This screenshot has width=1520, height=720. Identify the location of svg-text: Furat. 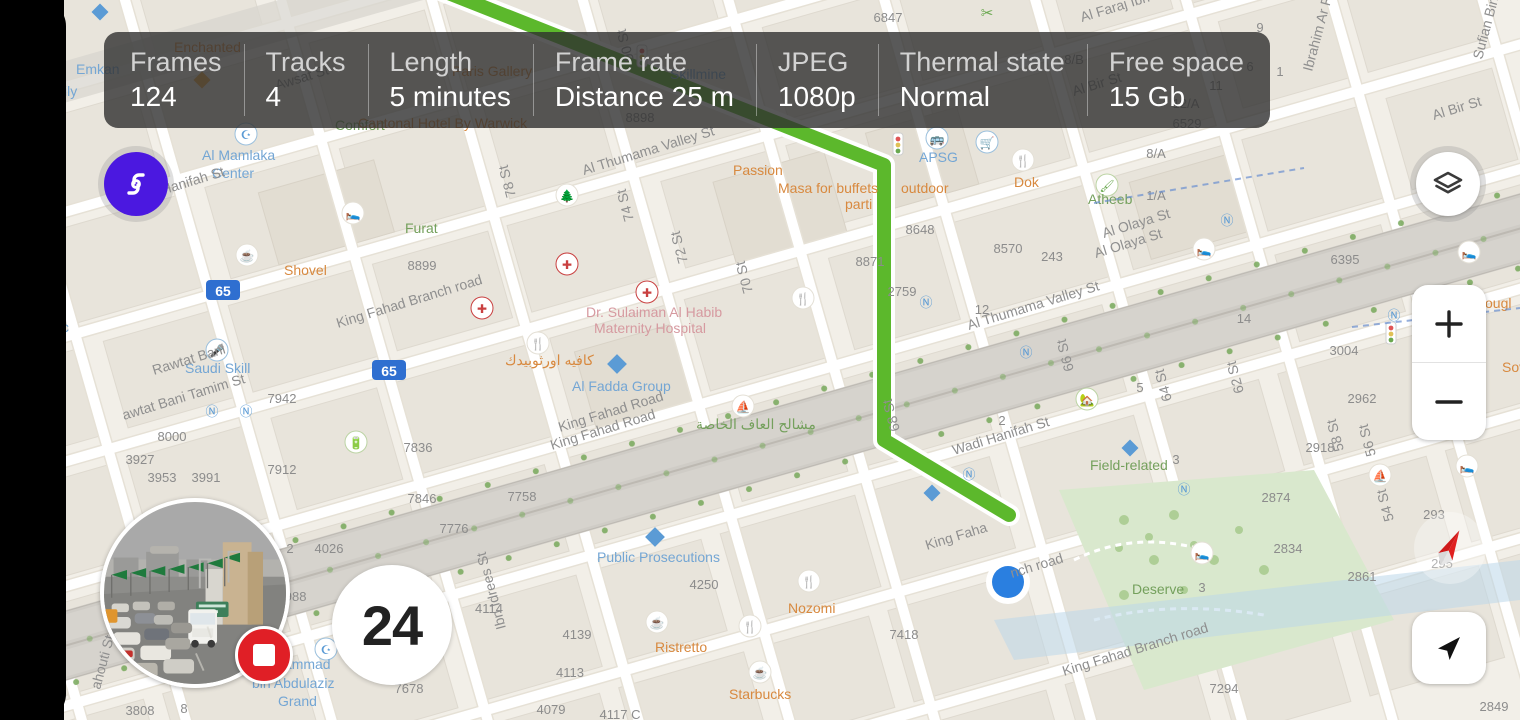
(421, 228).